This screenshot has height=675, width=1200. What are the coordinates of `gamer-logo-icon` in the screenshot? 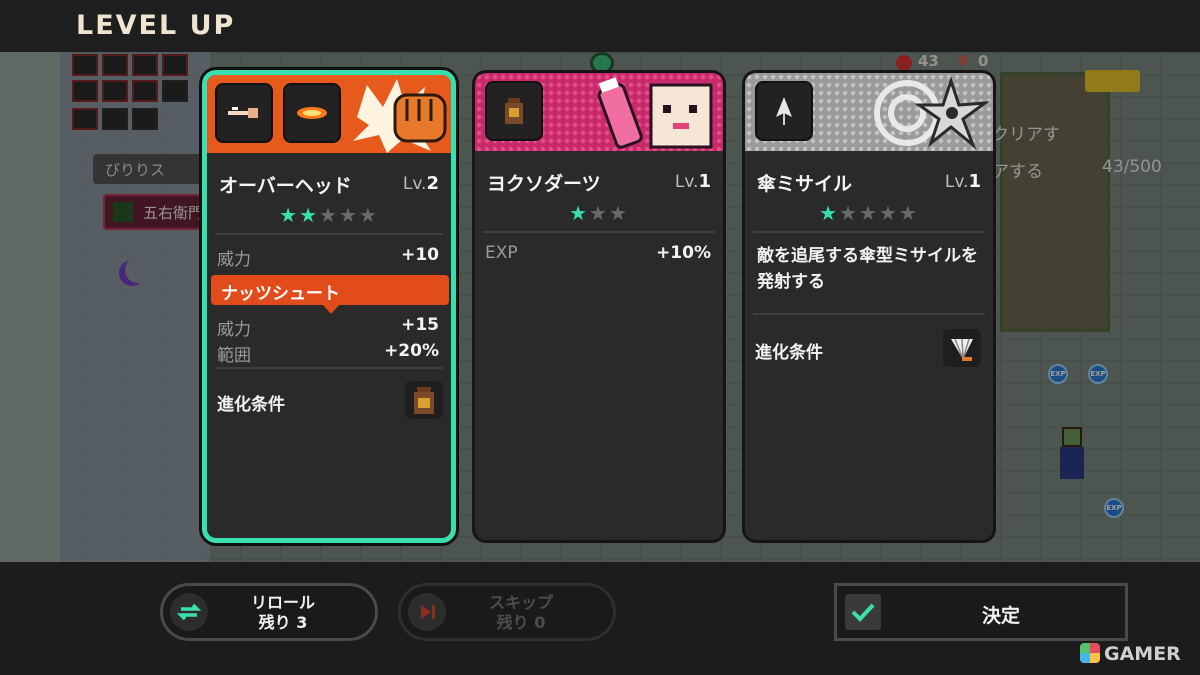 It's located at (1090, 653).